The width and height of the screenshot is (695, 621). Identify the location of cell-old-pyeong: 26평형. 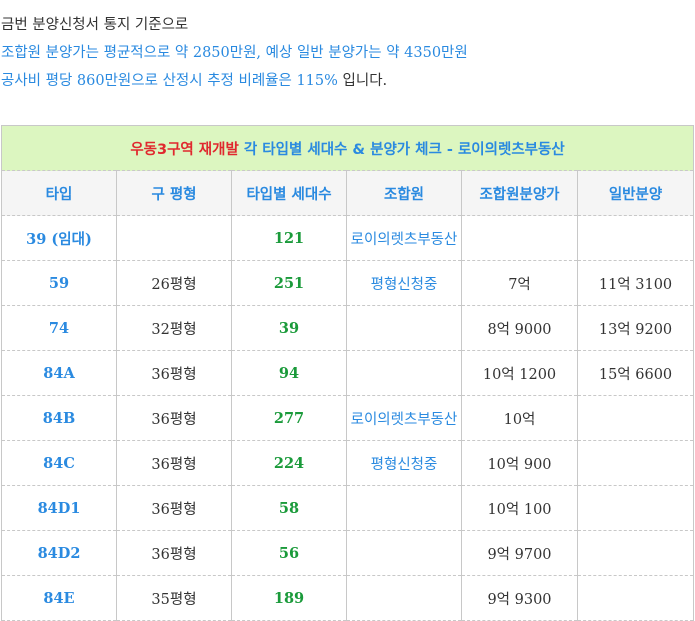
(174, 283).